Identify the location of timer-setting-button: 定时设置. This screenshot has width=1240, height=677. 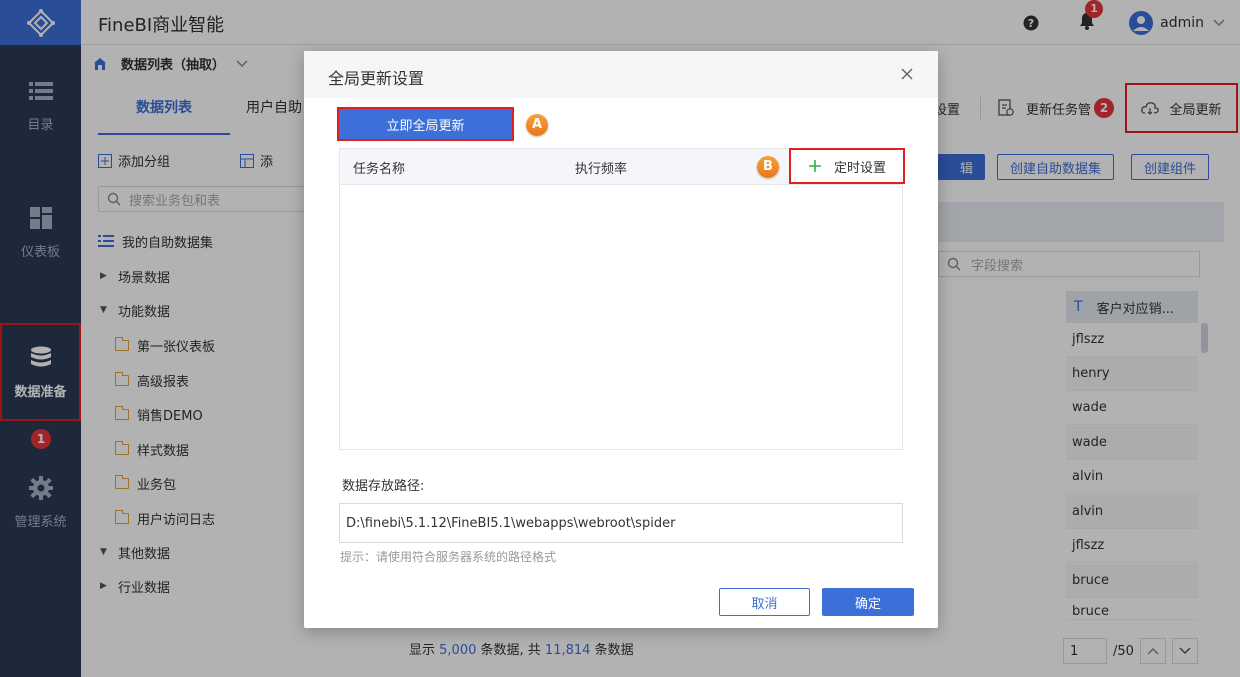
(847, 166).